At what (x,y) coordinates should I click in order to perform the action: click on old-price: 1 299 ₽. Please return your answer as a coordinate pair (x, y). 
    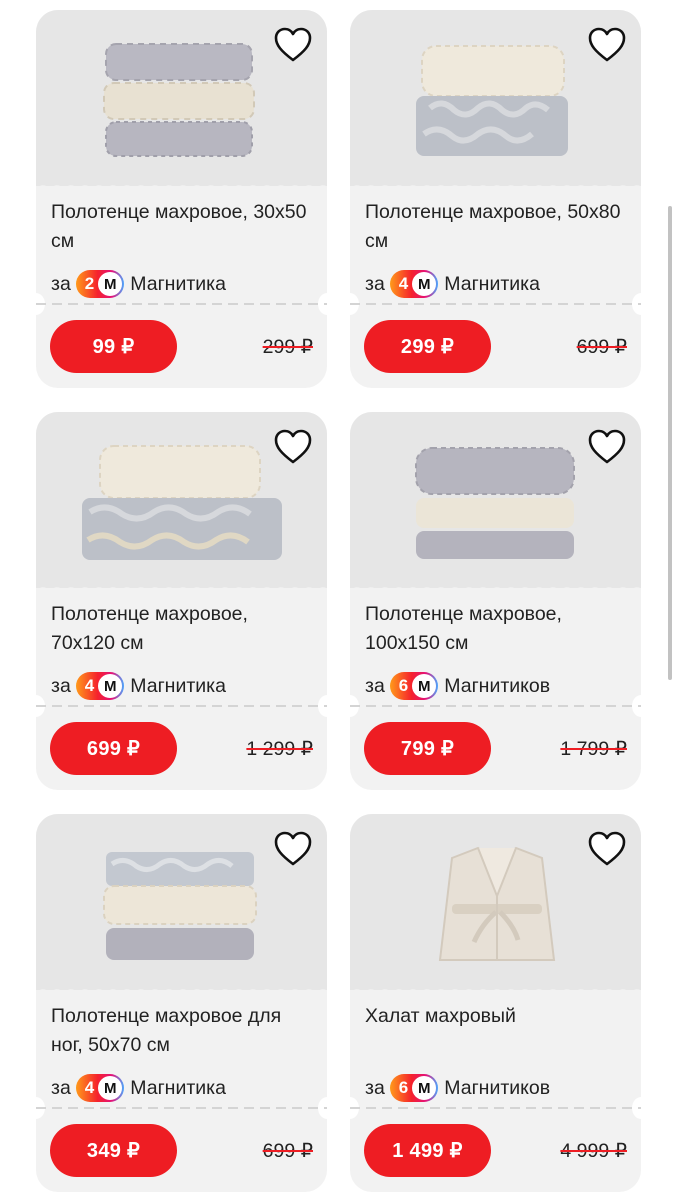
    Looking at the image, I should click on (279, 749).